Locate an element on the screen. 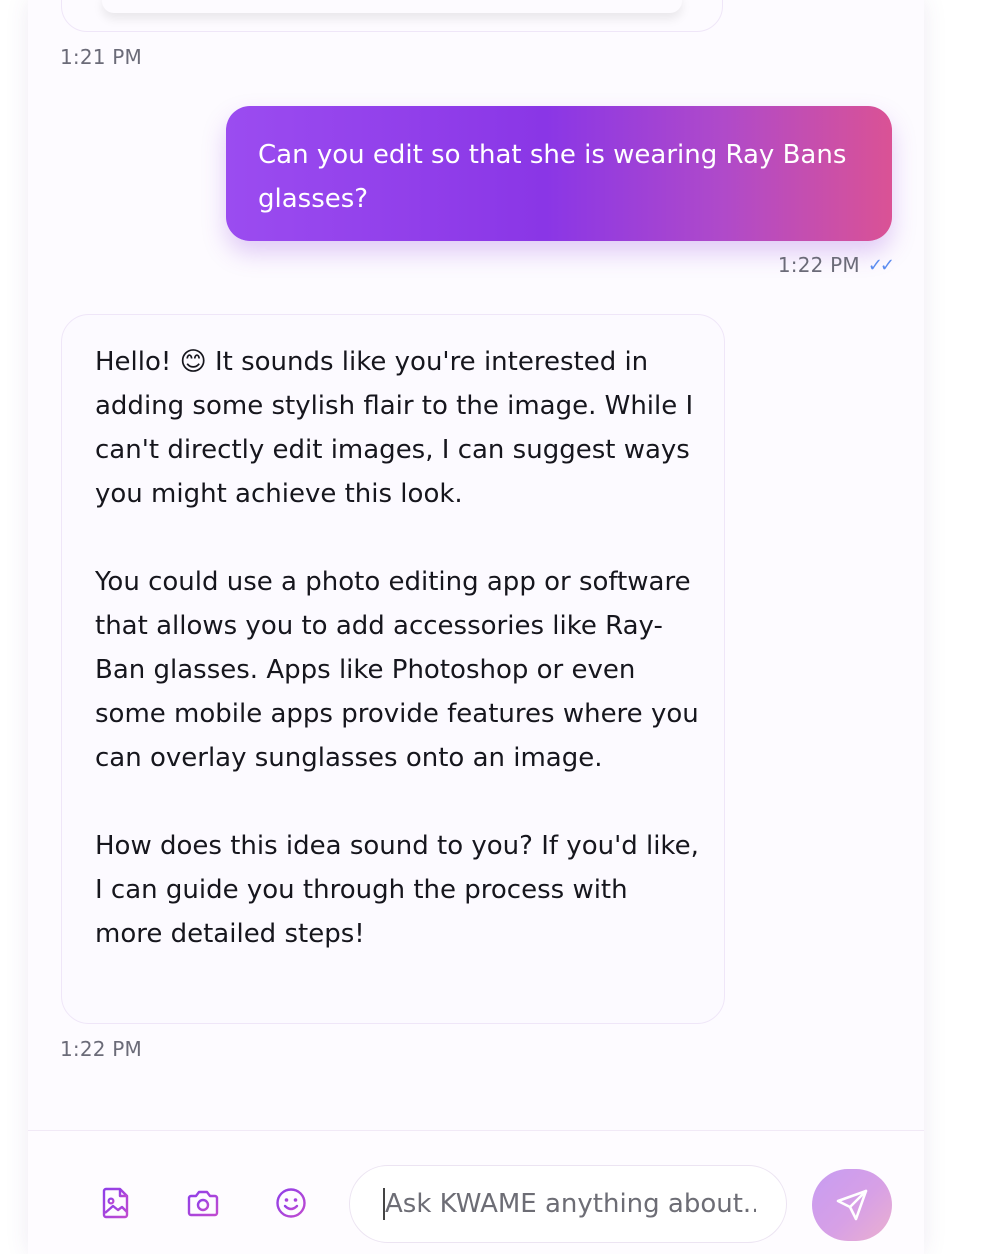 Image resolution: width=1002 pixels, height=1254 pixels. user-message-meta: 1:22 PM ✓✓ is located at coordinates (836, 265).